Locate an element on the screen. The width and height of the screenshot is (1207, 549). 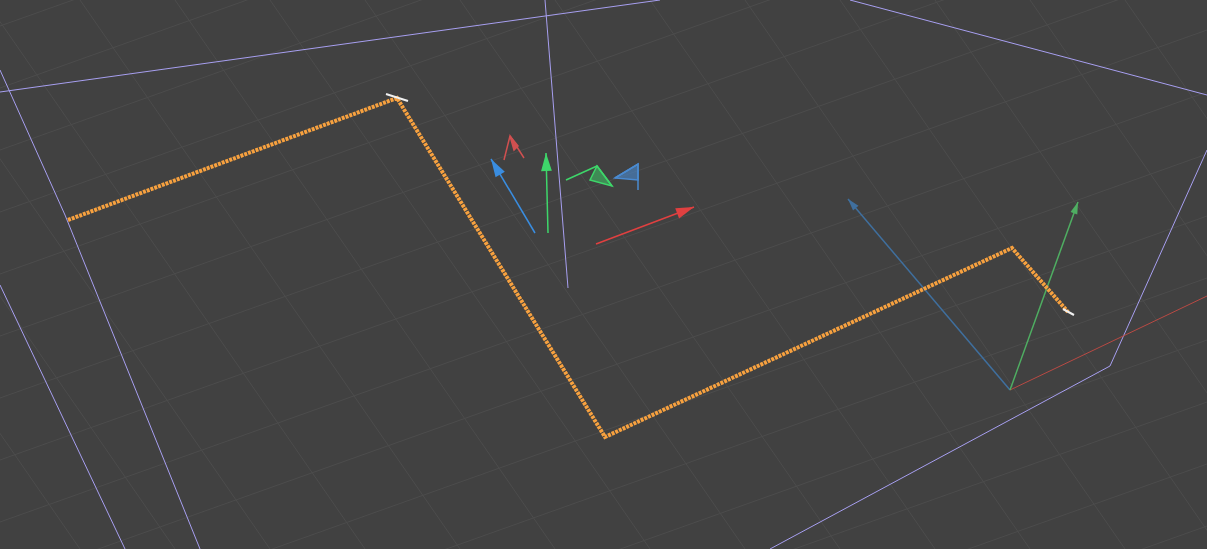
rotation-handle-icon is located at coordinates (514, 147).